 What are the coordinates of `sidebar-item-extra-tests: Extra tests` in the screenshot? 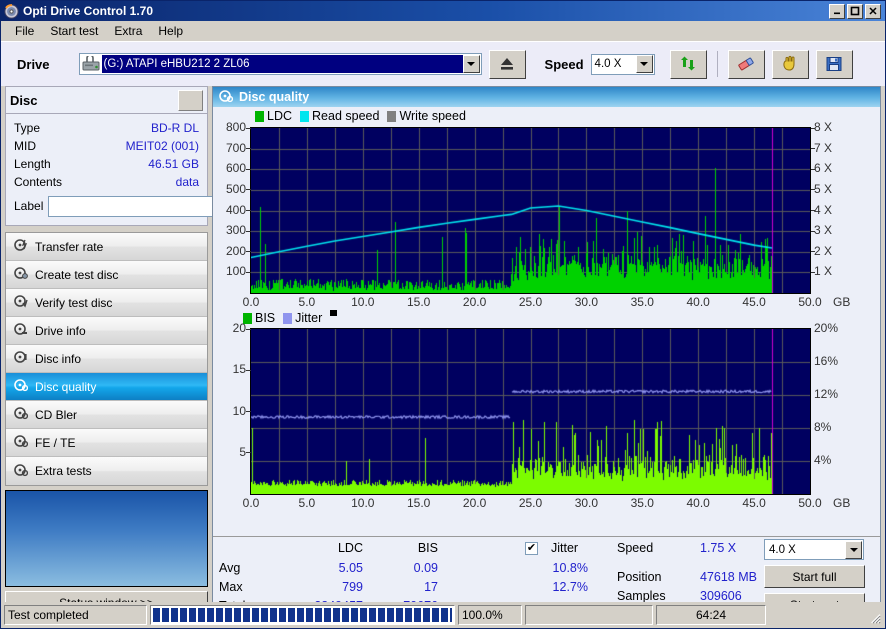 It's located at (106, 471).